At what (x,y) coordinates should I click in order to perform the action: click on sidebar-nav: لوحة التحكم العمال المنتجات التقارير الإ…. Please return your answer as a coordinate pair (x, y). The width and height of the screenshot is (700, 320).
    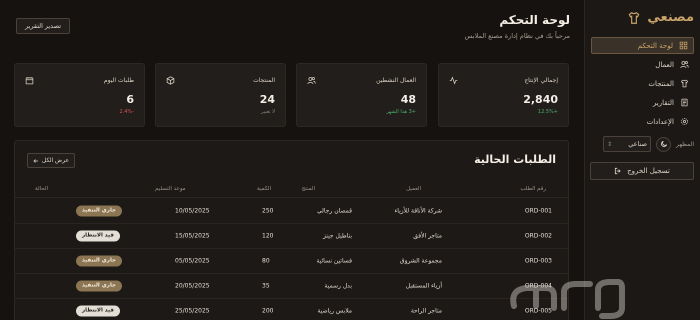
    Looking at the image, I should click on (642, 83).